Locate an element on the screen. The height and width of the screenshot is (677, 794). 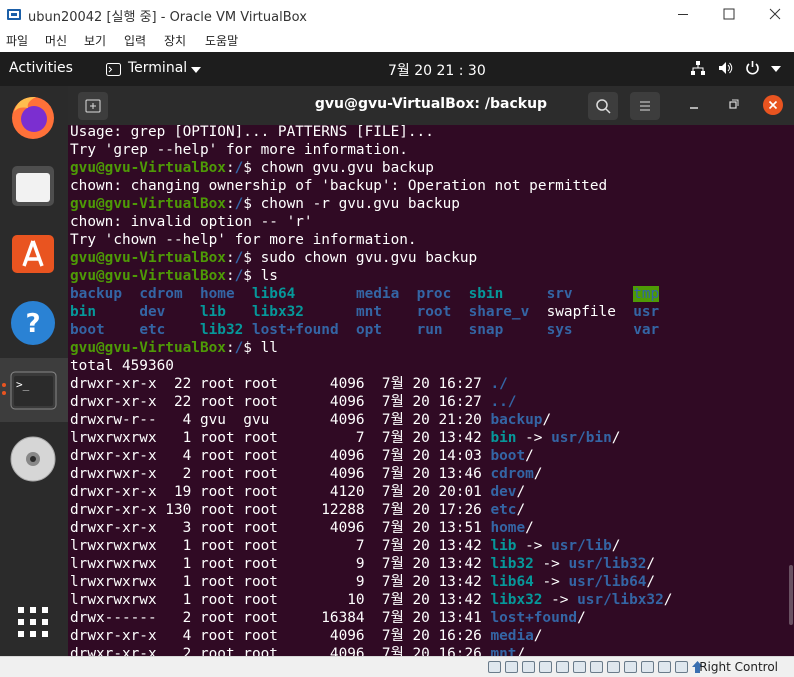
terminal-text: $ ll is located at coordinates (260, 348).